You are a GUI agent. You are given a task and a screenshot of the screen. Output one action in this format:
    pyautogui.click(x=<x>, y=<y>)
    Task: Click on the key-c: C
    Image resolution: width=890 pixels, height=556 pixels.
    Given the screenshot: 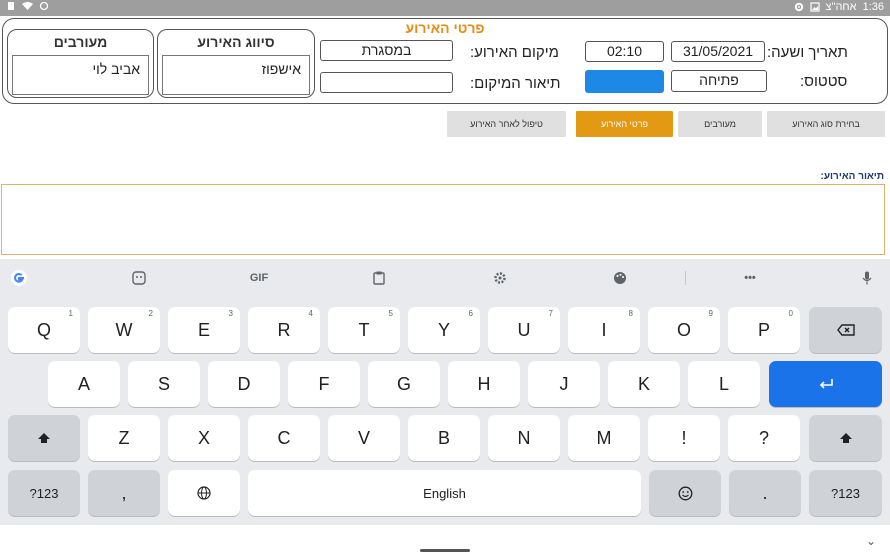 What is the action you would take?
    pyautogui.click(x=284, y=438)
    